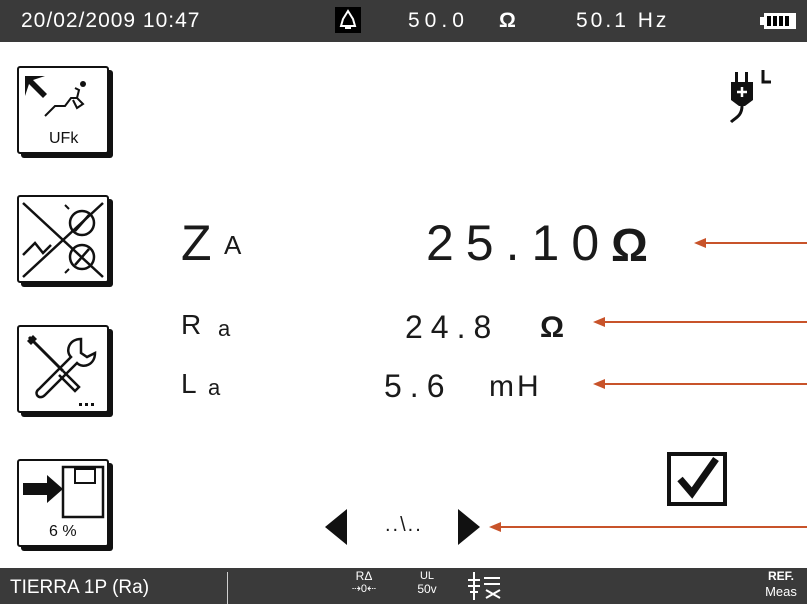  Describe the element at coordinates (64, 138) in the screenshot. I see `ufk-label: UFk` at that location.